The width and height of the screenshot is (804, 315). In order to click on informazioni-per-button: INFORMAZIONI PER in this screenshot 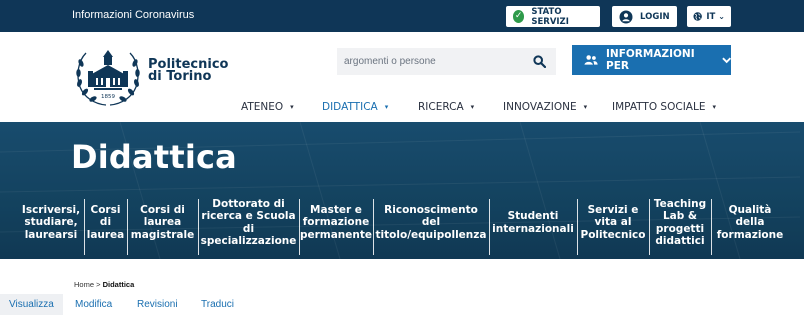, I will do `click(651, 60)`.